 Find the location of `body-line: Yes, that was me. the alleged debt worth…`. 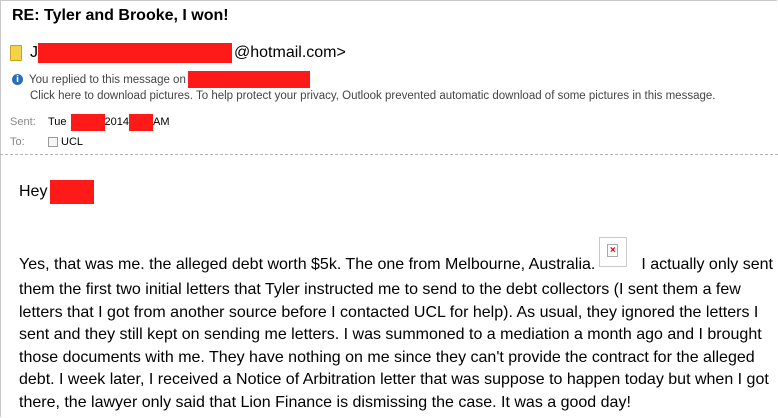

body-line: Yes, that was me. the alleged debt worth… is located at coordinates (396, 258).